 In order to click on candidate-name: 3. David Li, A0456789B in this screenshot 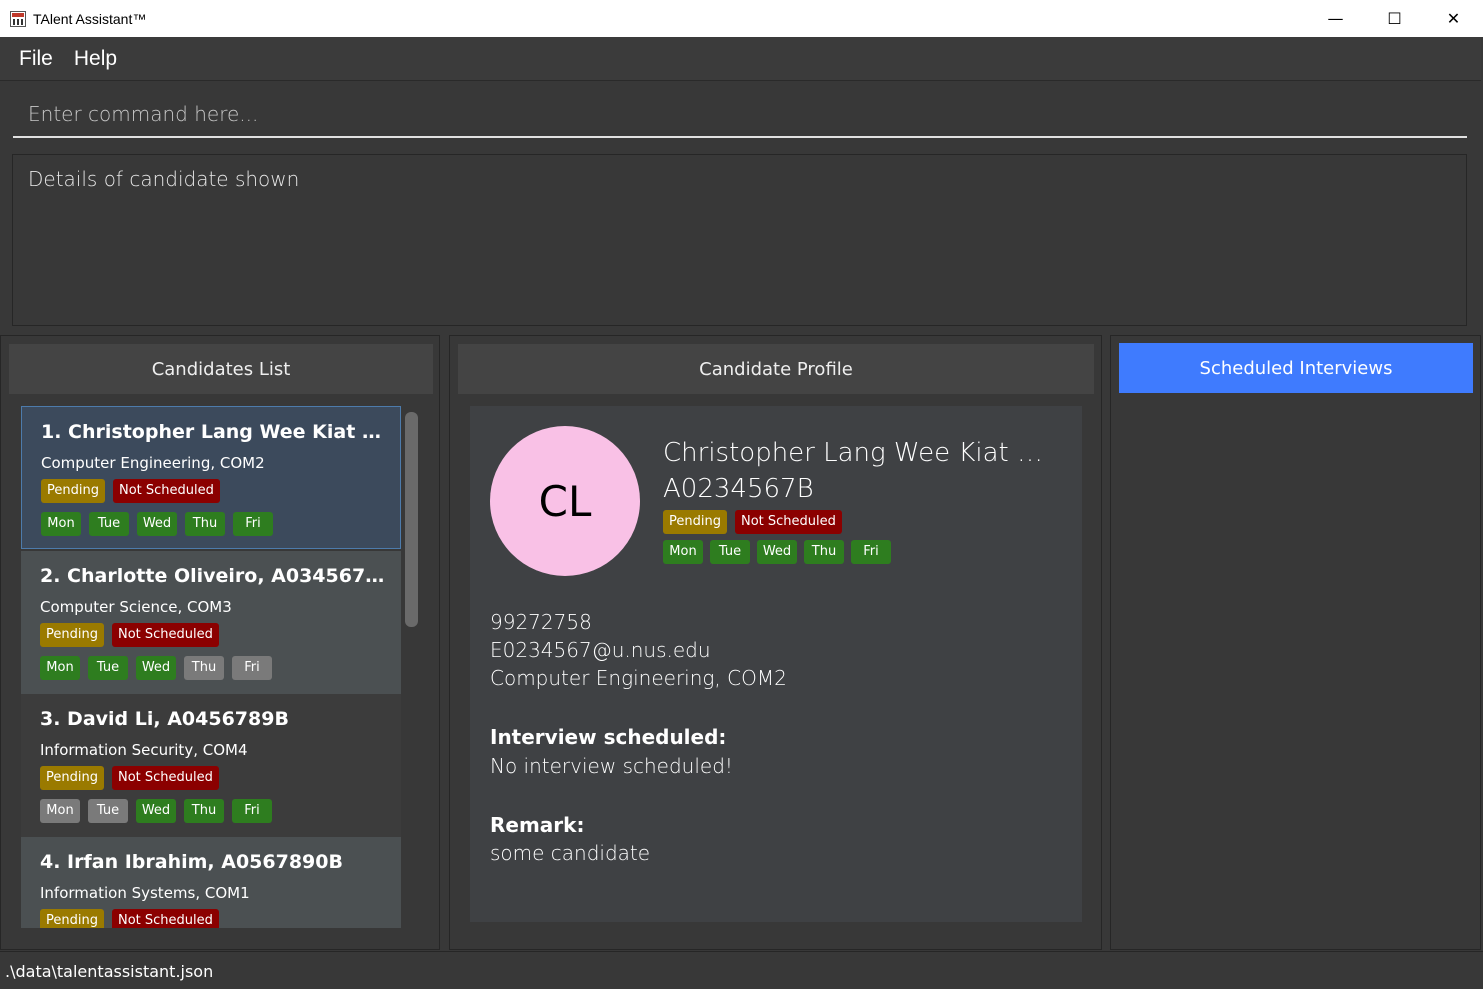, I will do `click(164, 719)`.